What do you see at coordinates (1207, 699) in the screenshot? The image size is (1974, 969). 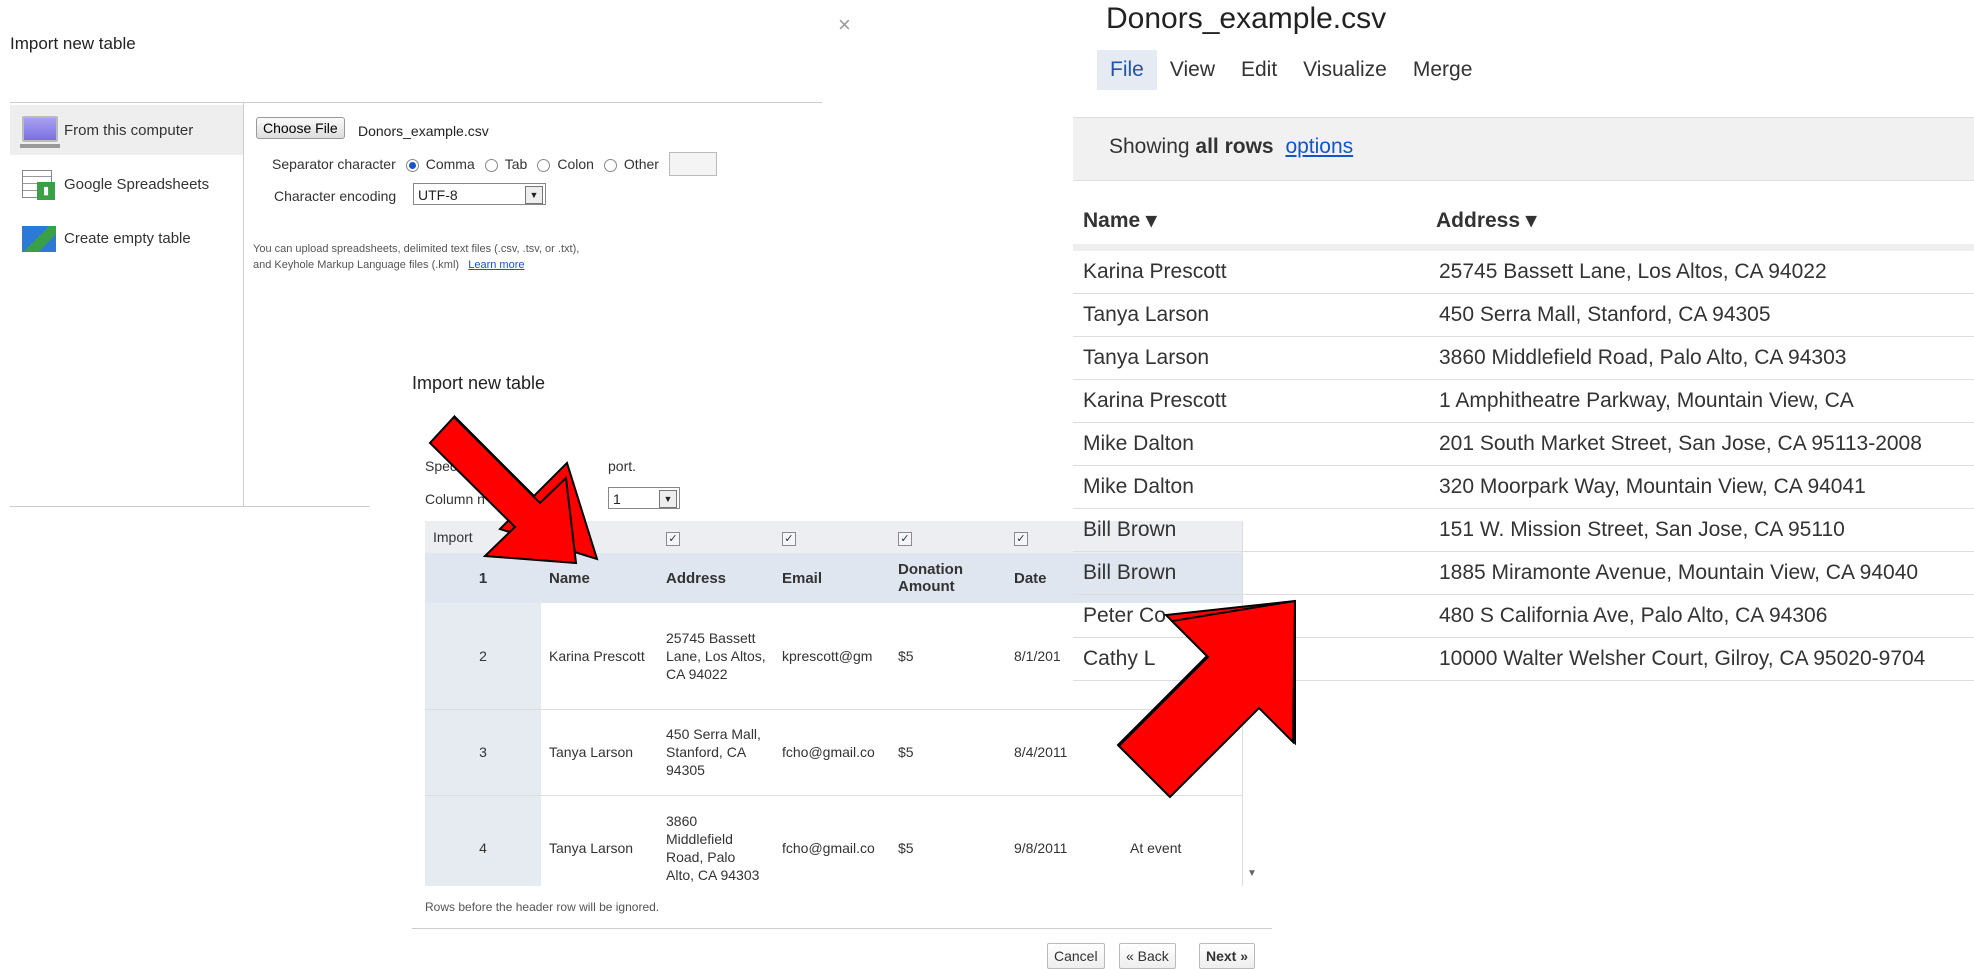 I see `arrow-right-body-icon` at bounding box center [1207, 699].